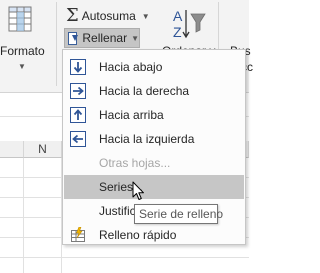 This screenshot has height=273, width=320. I want to click on menu-item-label: Hacia la derecha, so click(144, 91).